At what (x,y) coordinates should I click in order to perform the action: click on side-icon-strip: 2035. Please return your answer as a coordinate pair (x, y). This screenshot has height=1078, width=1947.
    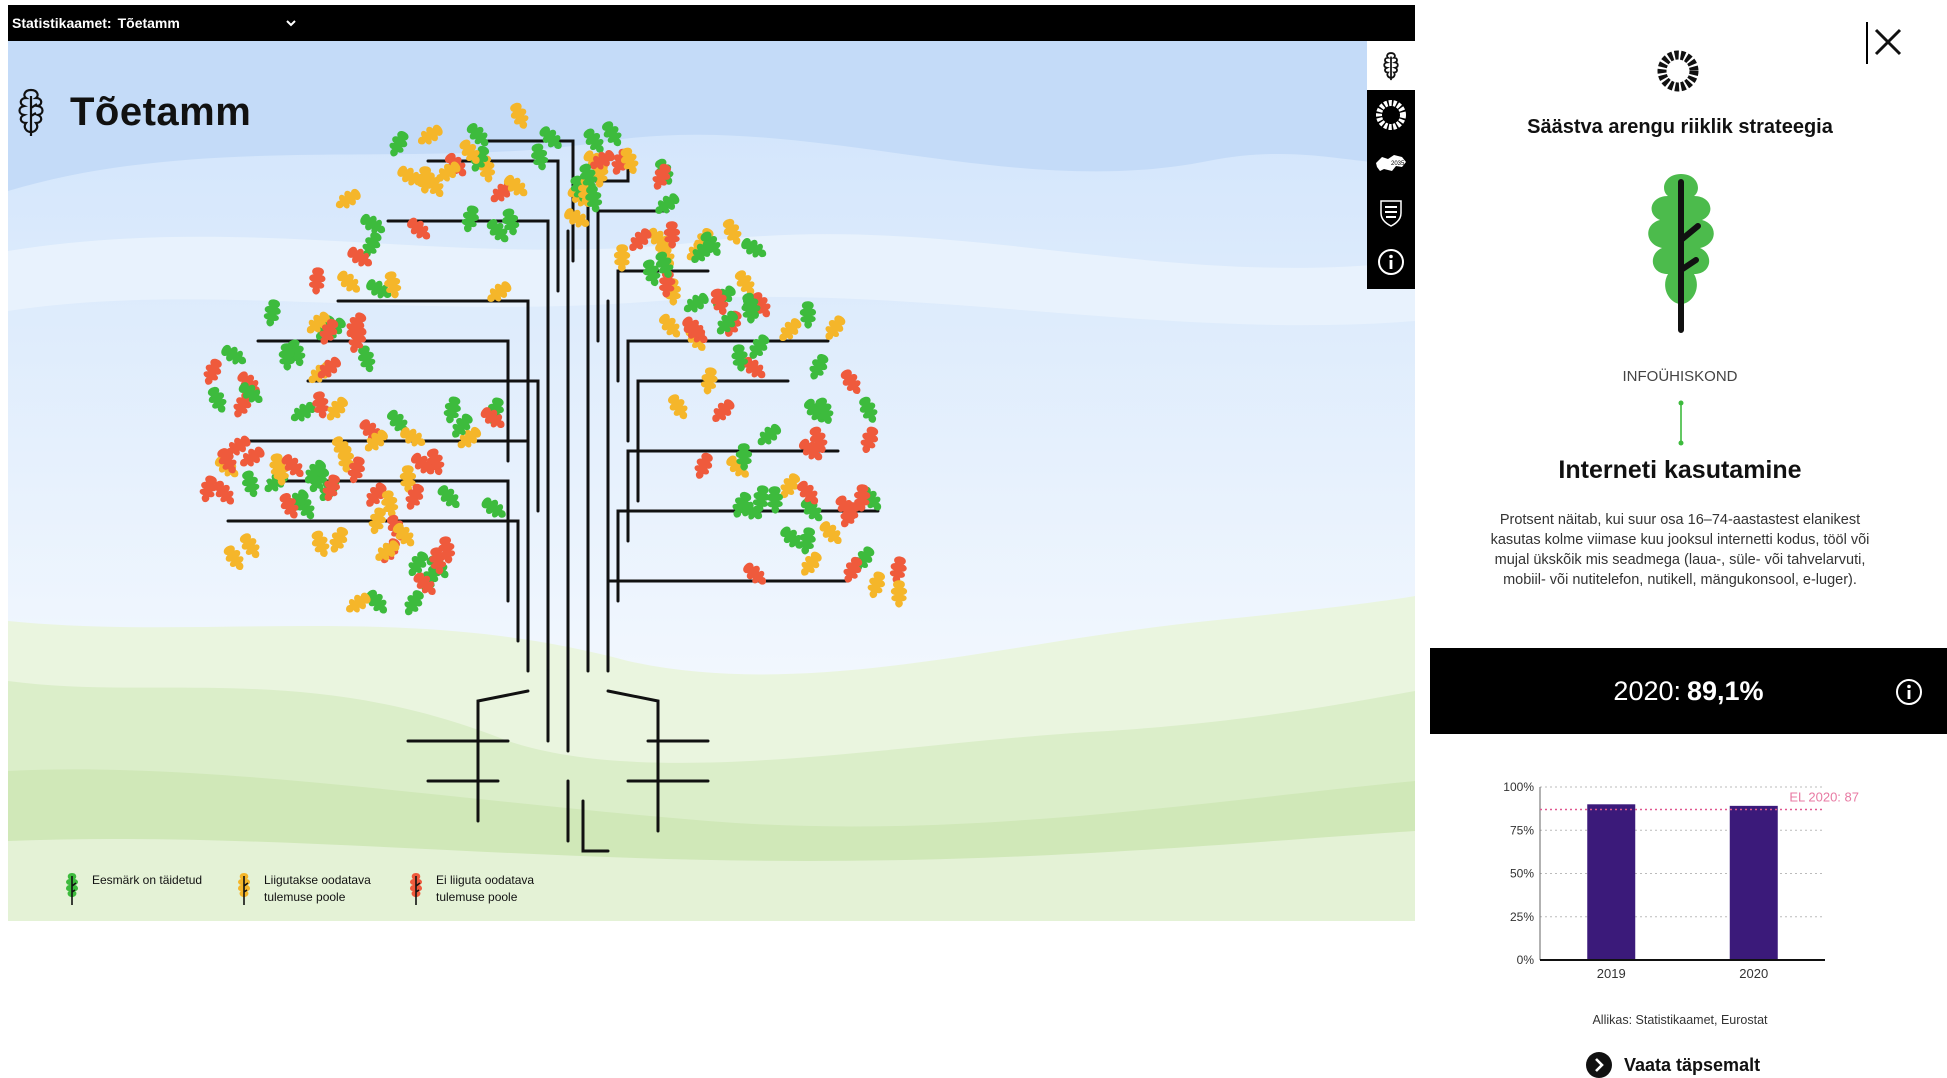
    Looking at the image, I should click on (1391, 165).